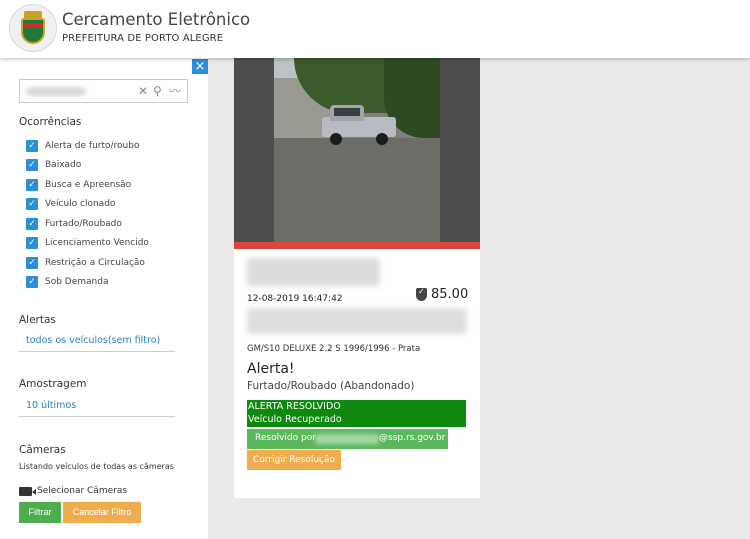  Describe the element at coordinates (157, 91) in the screenshot. I see `search-icon: ⚲` at that location.